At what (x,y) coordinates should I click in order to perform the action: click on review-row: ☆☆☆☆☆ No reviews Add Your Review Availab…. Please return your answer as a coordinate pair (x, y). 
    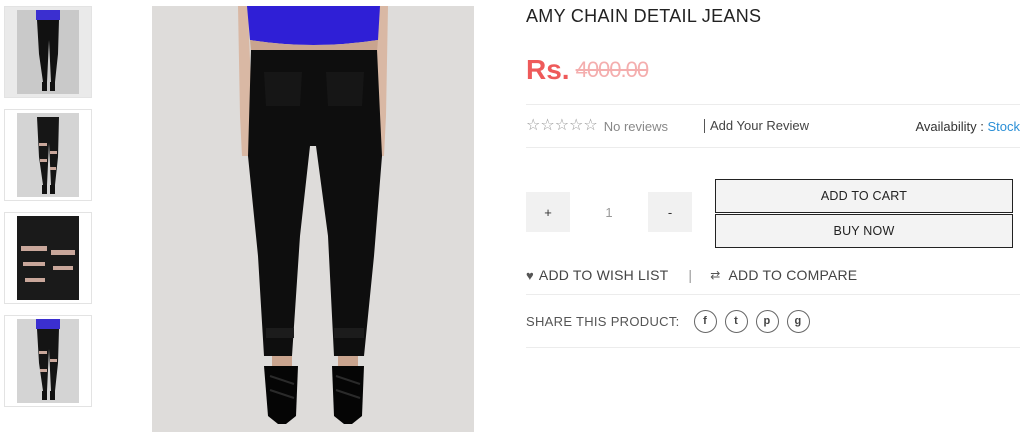
    Looking at the image, I should click on (773, 126).